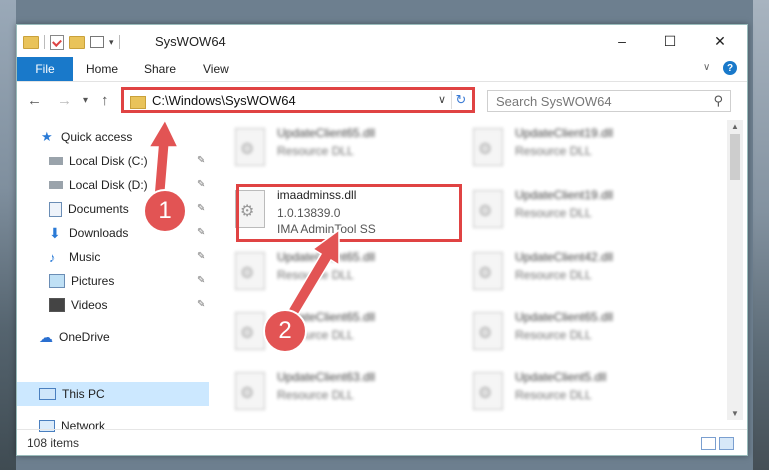  What do you see at coordinates (311, 274) in the screenshot?
I see `arrow-to-highlighted-file` at bounding box center [311, 274].